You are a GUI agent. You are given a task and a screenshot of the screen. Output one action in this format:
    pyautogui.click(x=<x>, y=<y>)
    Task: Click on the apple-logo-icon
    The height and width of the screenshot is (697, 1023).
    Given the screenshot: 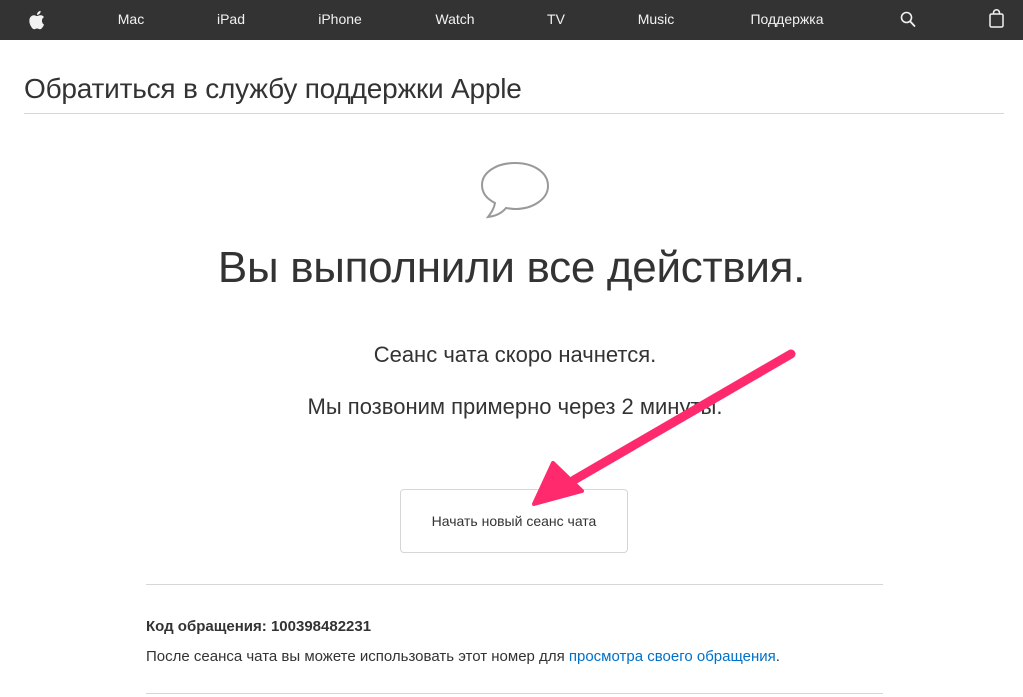 What is the action you would take?
    pyautogui.click(x=36, y=20)
    